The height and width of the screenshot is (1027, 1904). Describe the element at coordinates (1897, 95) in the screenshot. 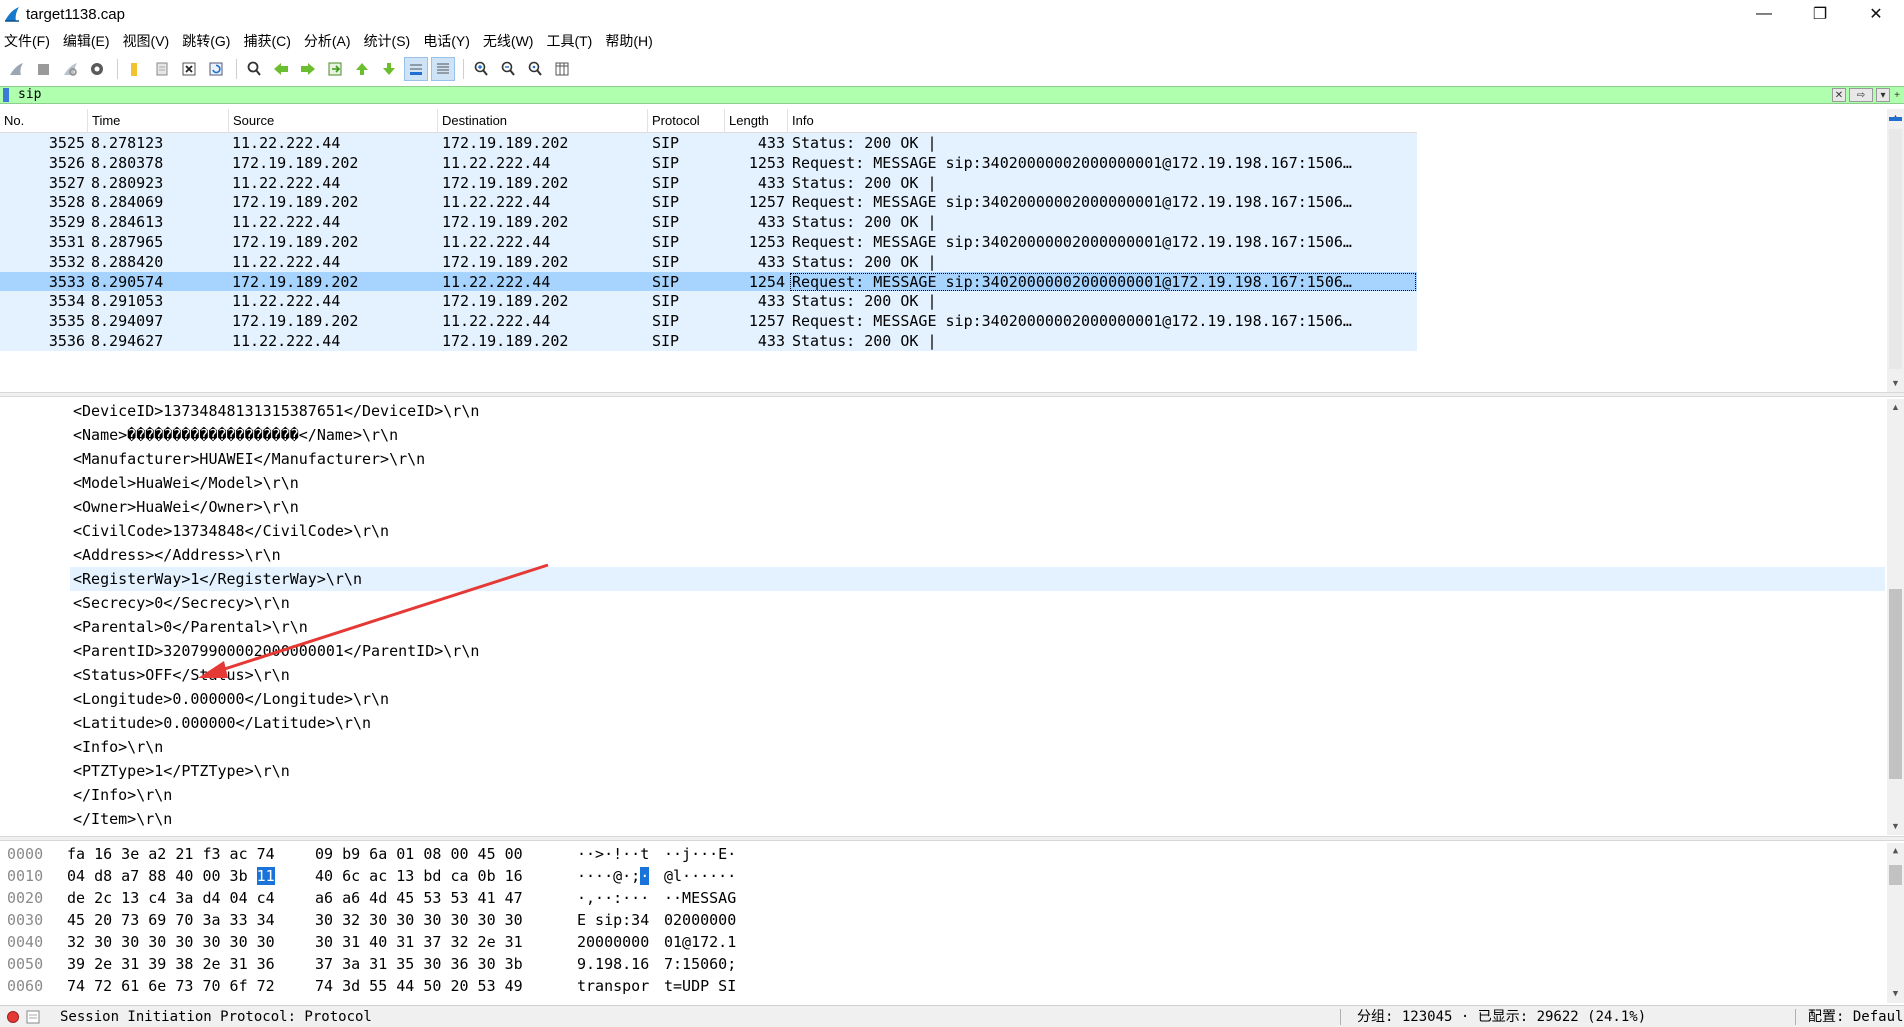

I see `add-filter-button-icon: +` at that location.